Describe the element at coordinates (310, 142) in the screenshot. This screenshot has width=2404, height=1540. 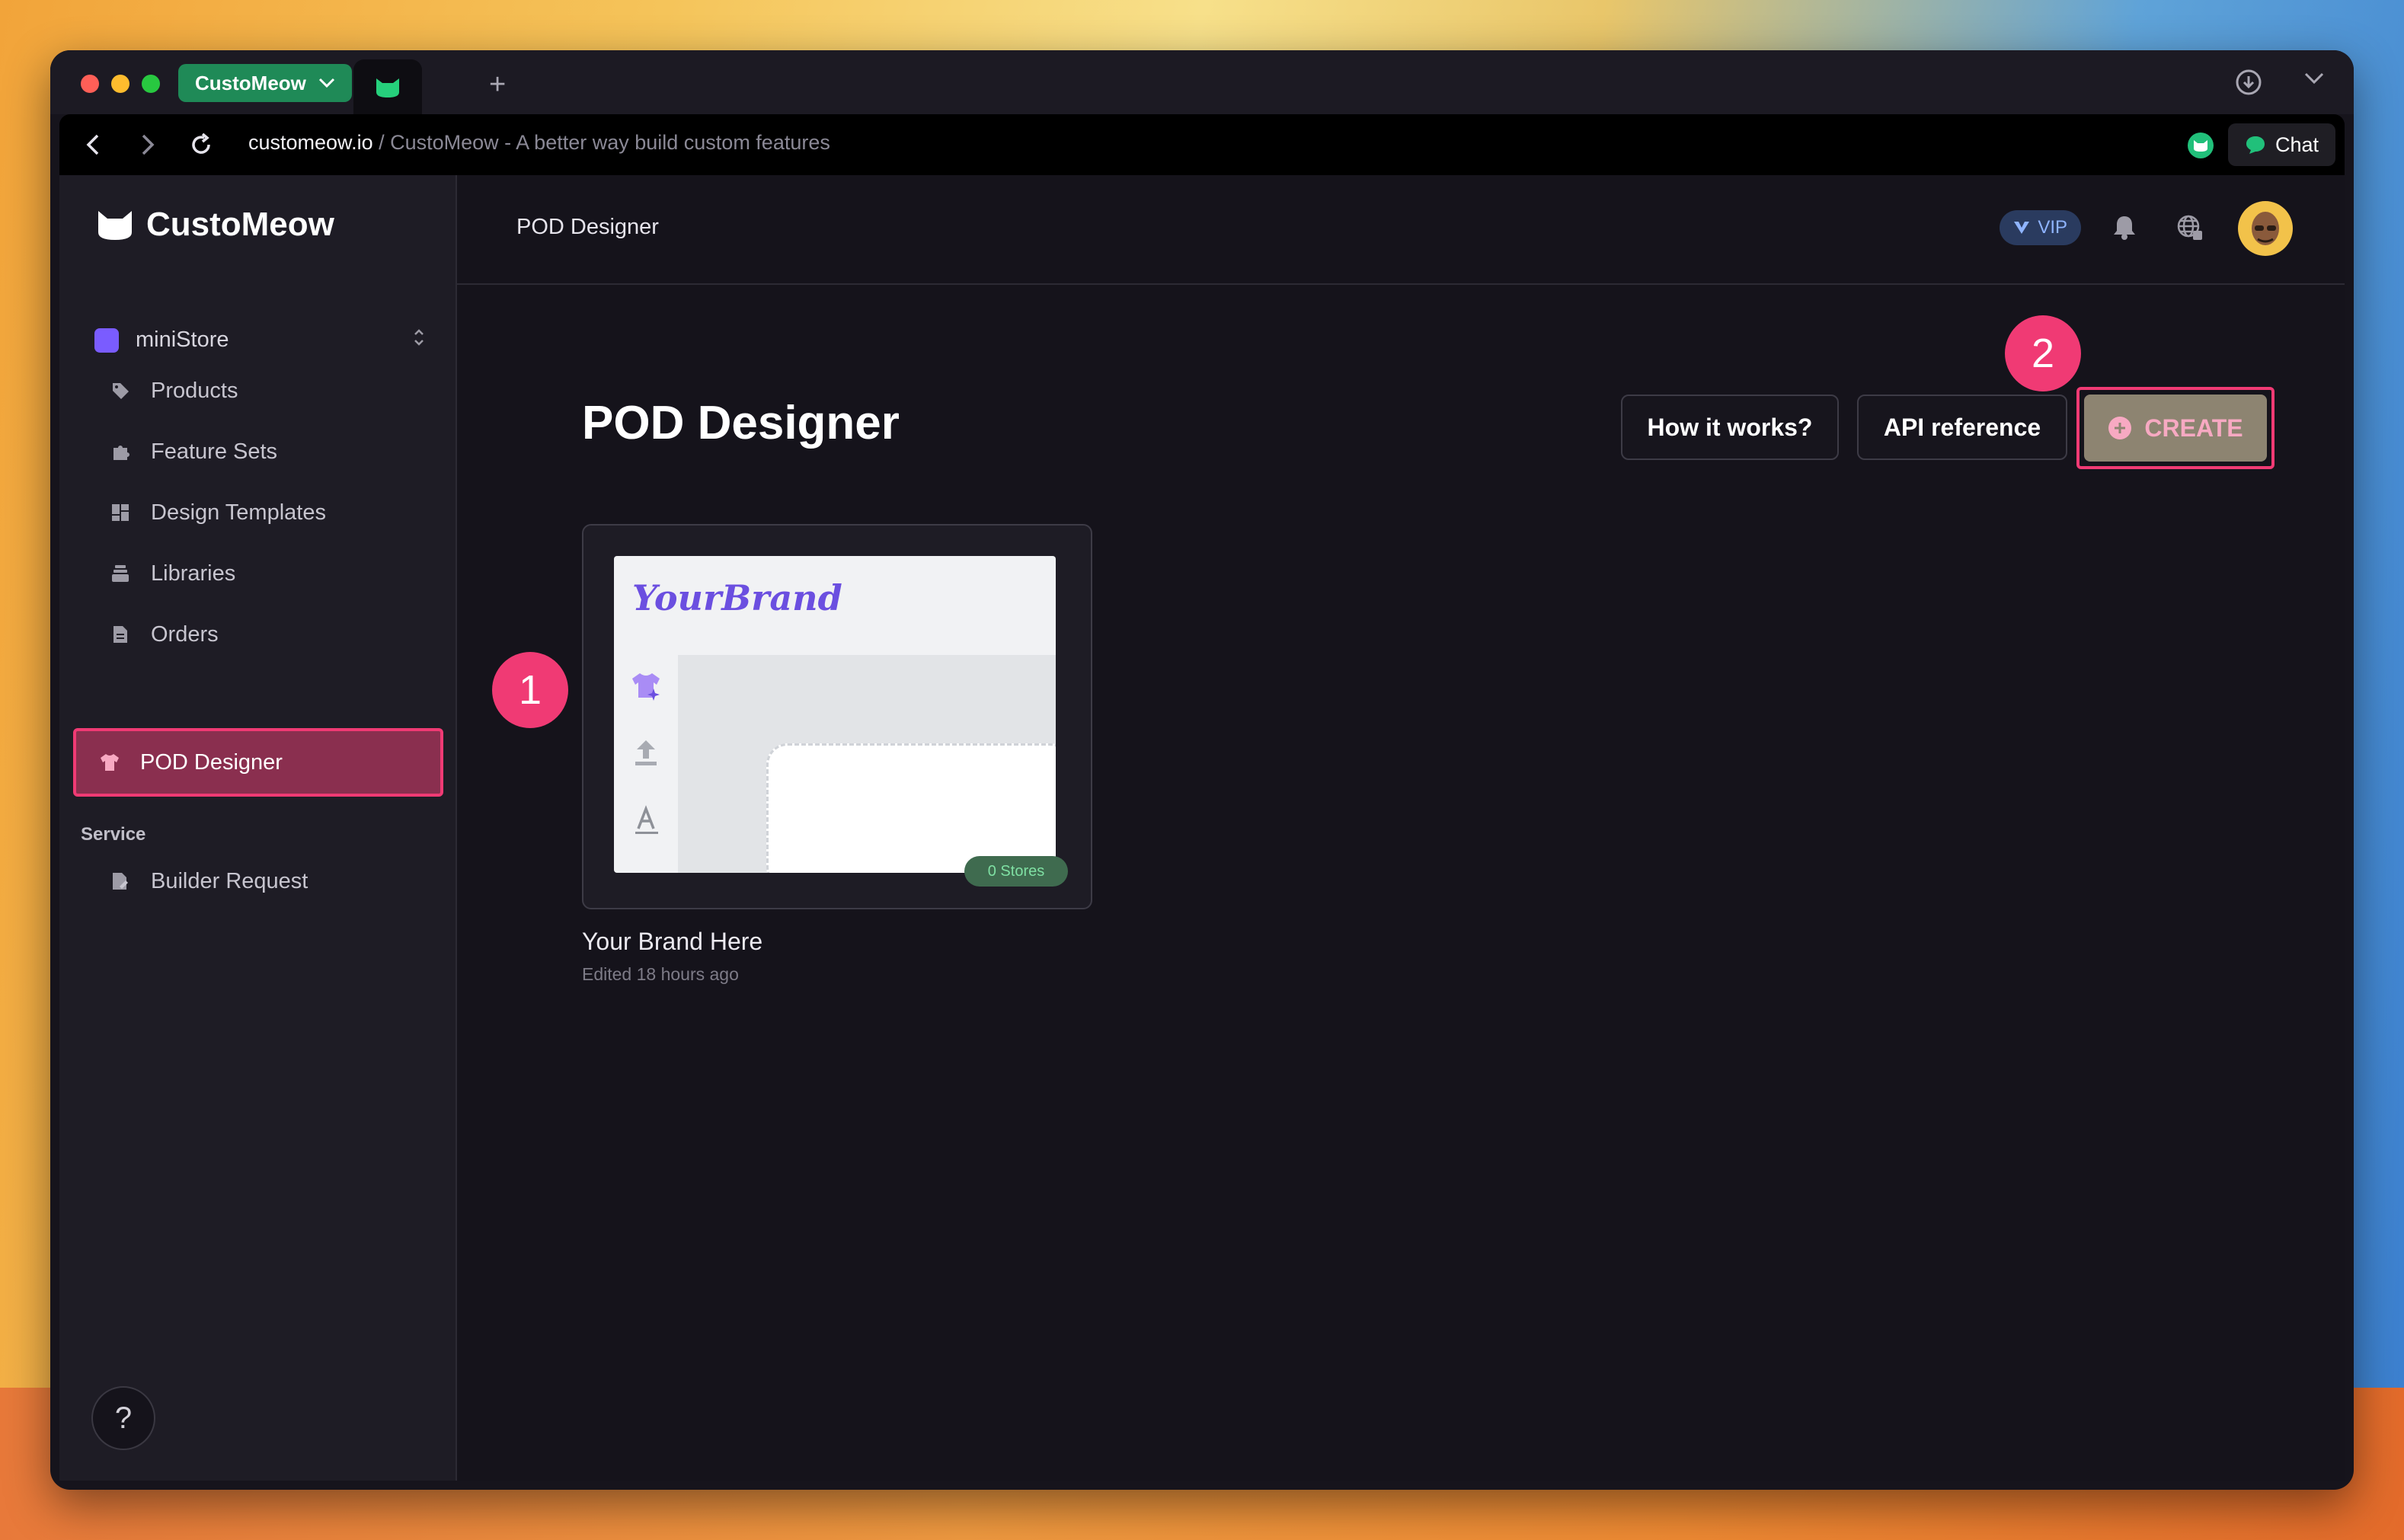
I see `url-host: customeow.io` at that location.